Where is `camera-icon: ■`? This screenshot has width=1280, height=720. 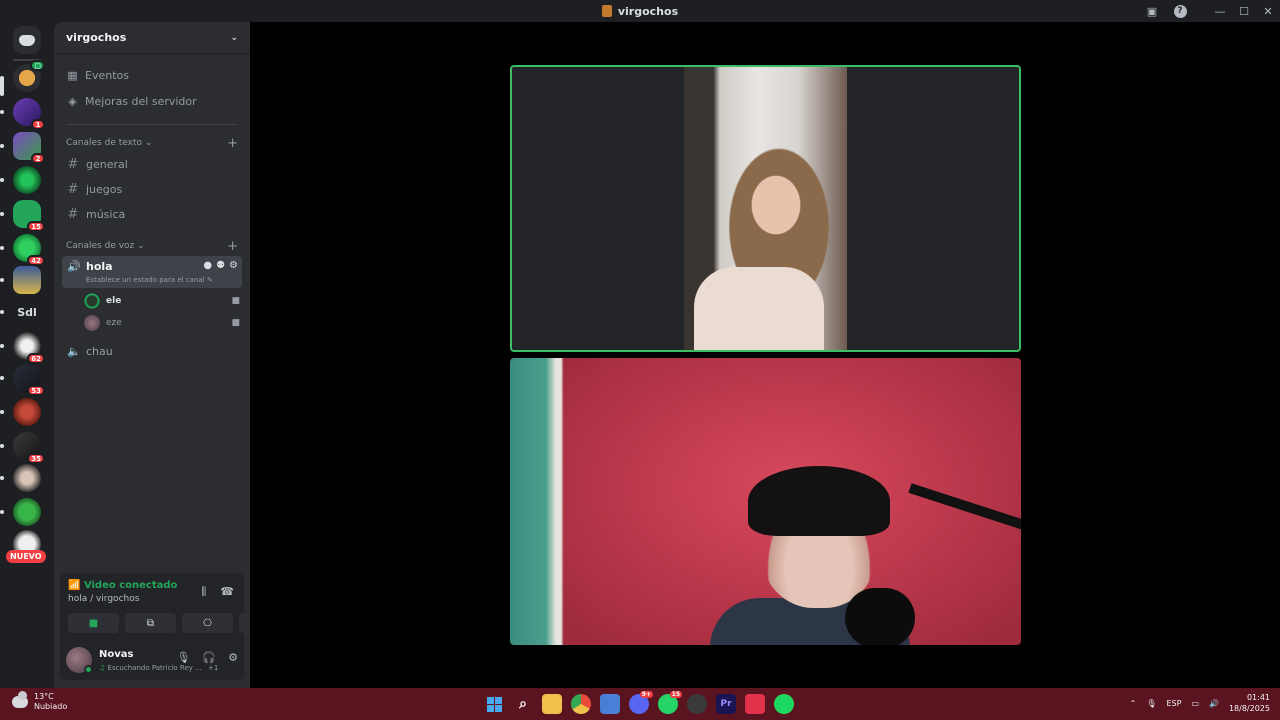 camera-icon: ■ is located at coordinates (235, 301).